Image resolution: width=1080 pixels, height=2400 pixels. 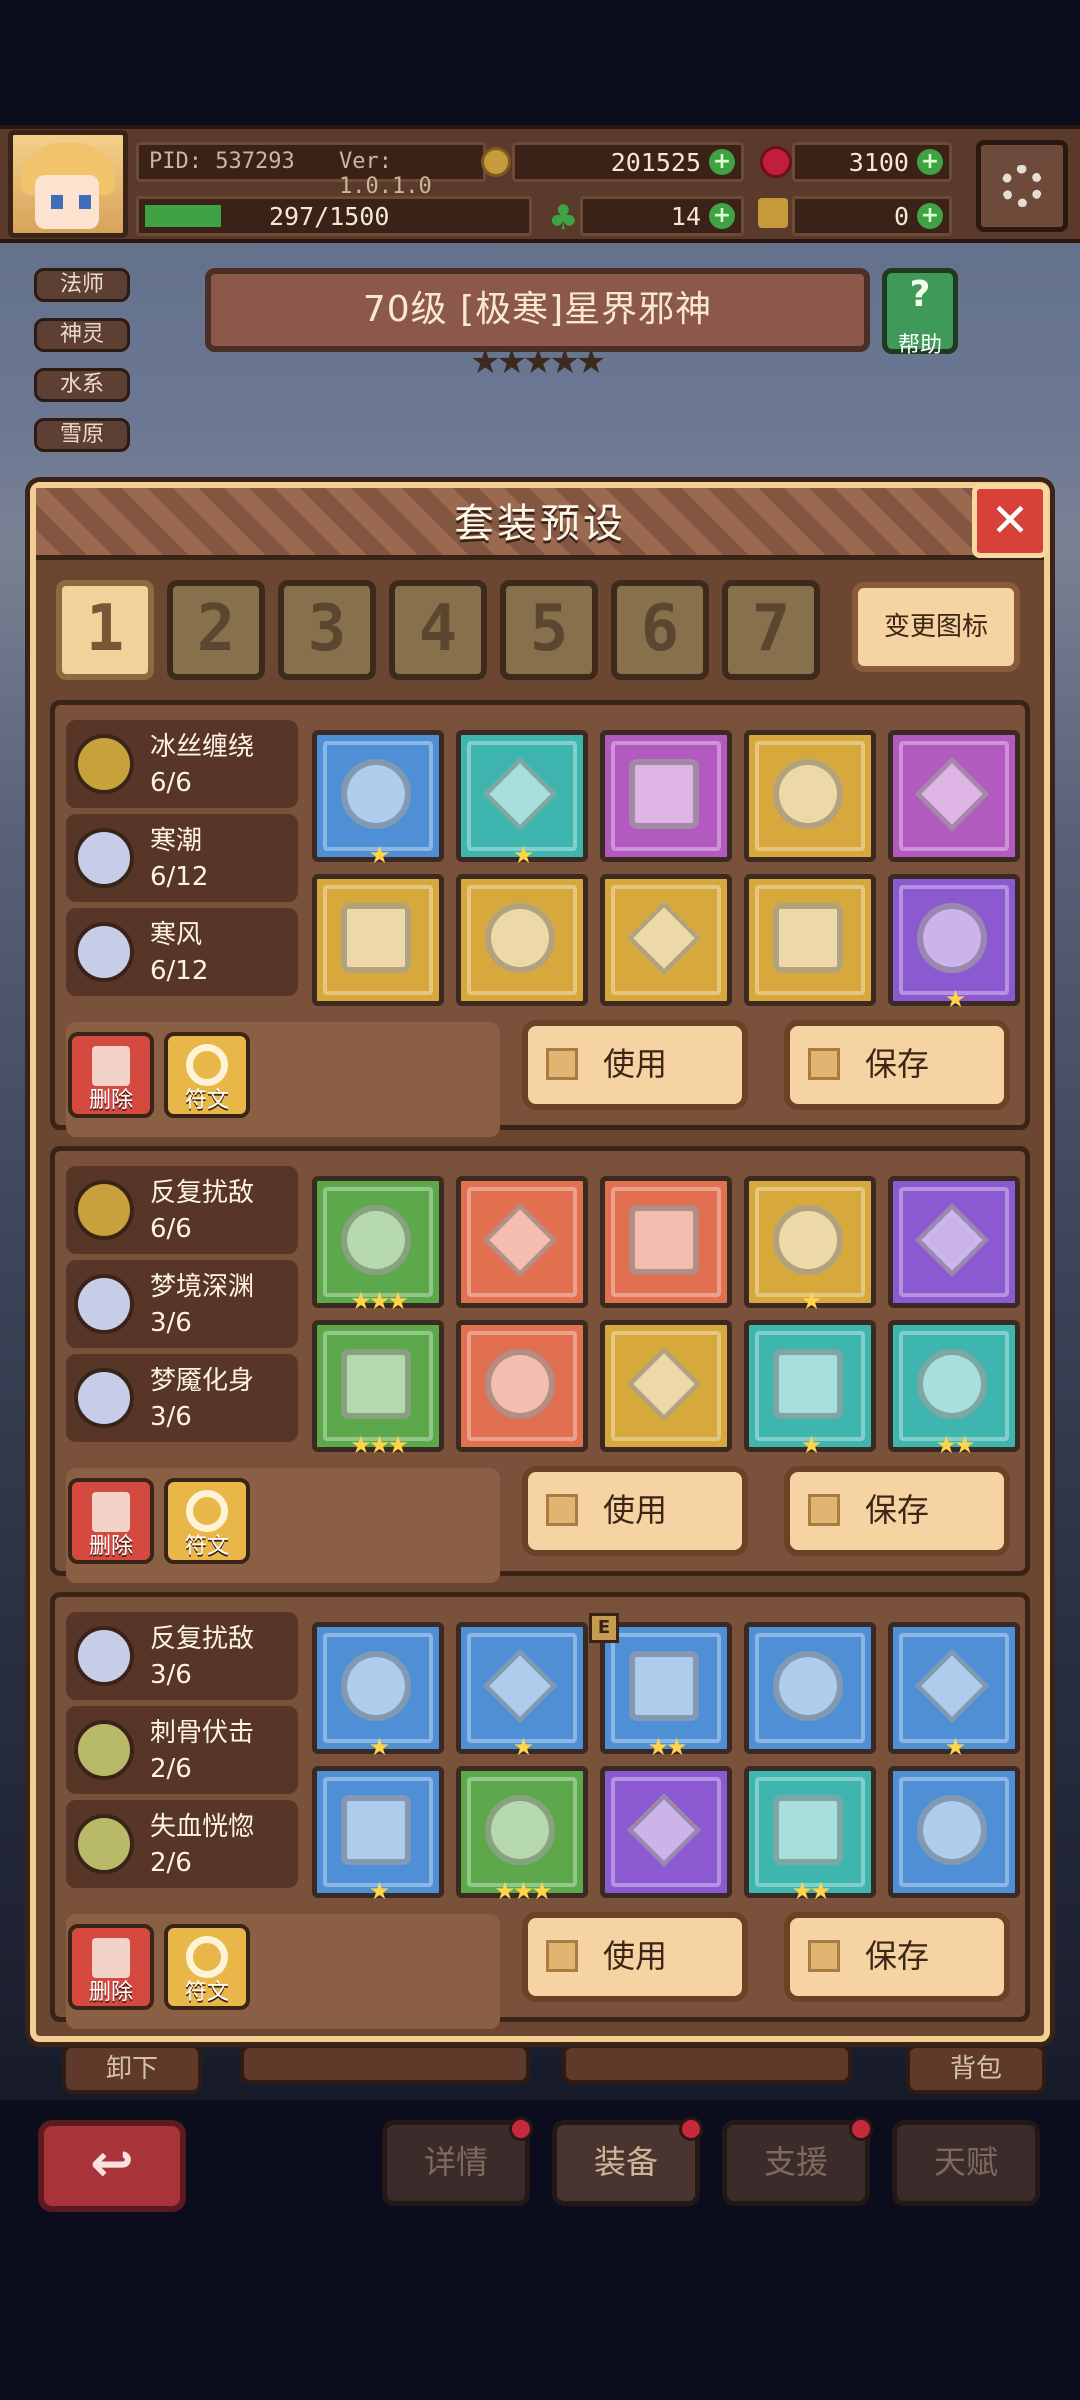 I want to click on equipped-badge: E, so click(x=604, y=1628).